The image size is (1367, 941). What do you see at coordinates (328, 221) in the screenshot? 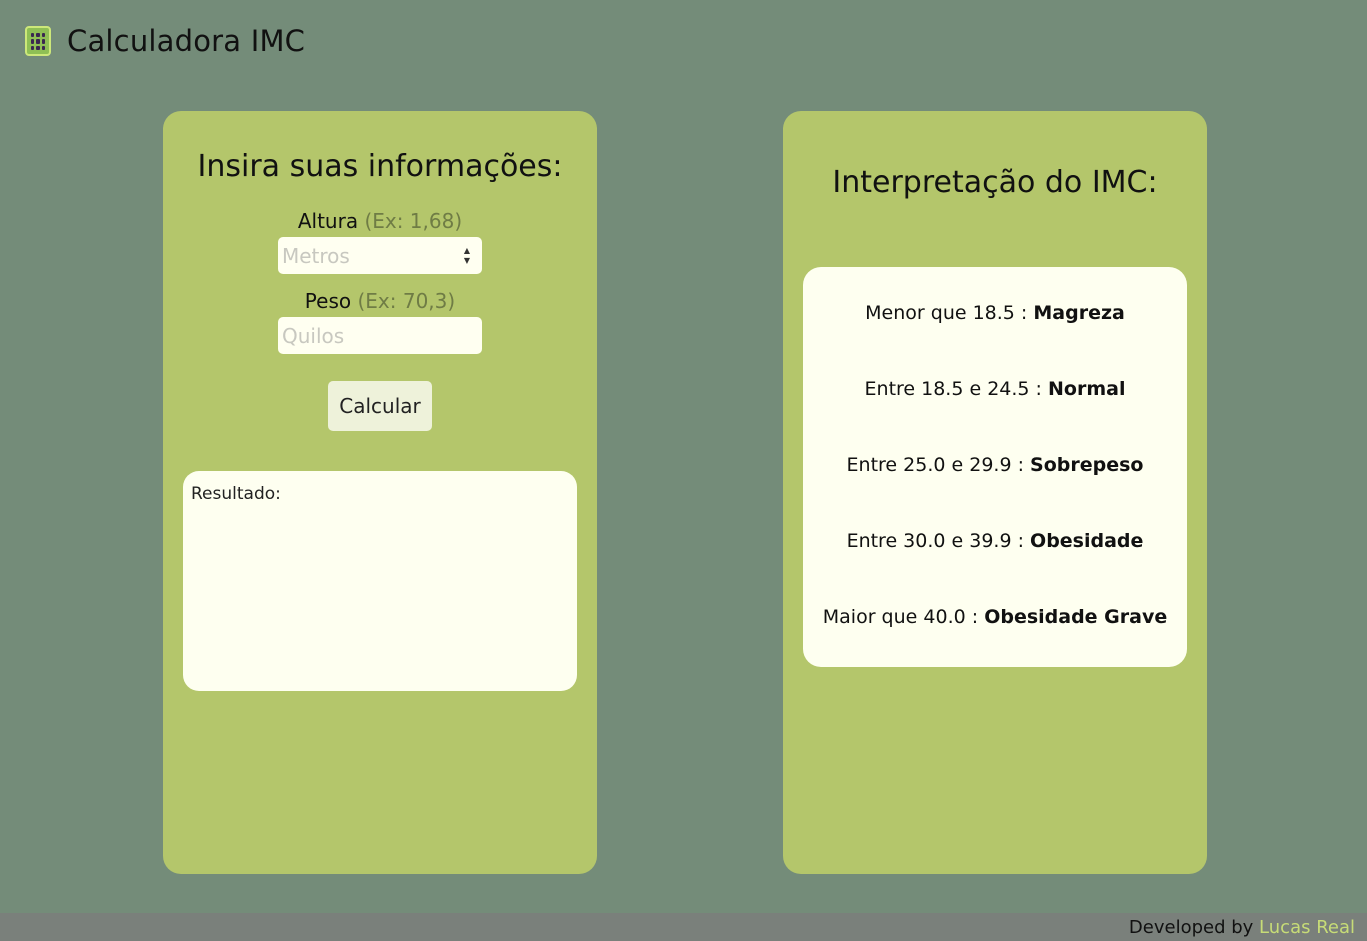
I see `altura-label-text: Altura` at bounding box center [328, 221].